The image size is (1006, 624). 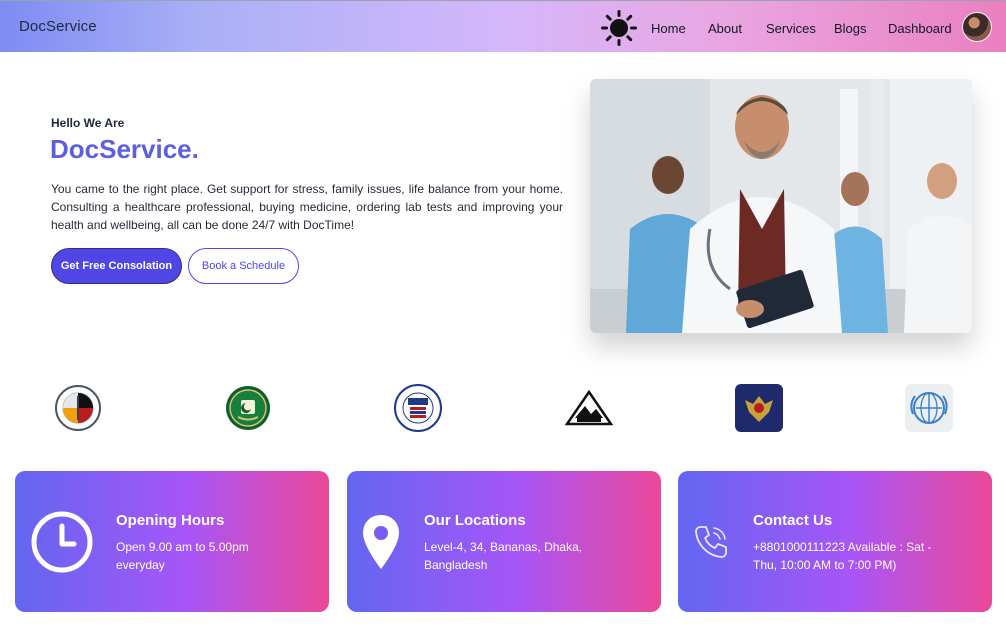 What do you see at coordinates (503, 556) in the screenshot?
I see `card-text: Level-4, 34, Bananas, Dhaka, Bangladesh` at bounding box center [503, 556].